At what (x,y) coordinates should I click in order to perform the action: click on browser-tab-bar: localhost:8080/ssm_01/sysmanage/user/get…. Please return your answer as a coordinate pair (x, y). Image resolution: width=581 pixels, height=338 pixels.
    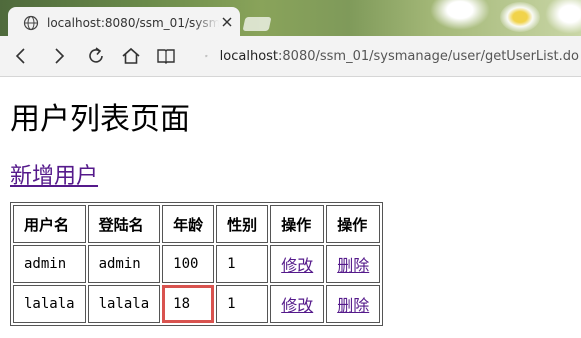
    Looking at the image, I should click on (290, 18).